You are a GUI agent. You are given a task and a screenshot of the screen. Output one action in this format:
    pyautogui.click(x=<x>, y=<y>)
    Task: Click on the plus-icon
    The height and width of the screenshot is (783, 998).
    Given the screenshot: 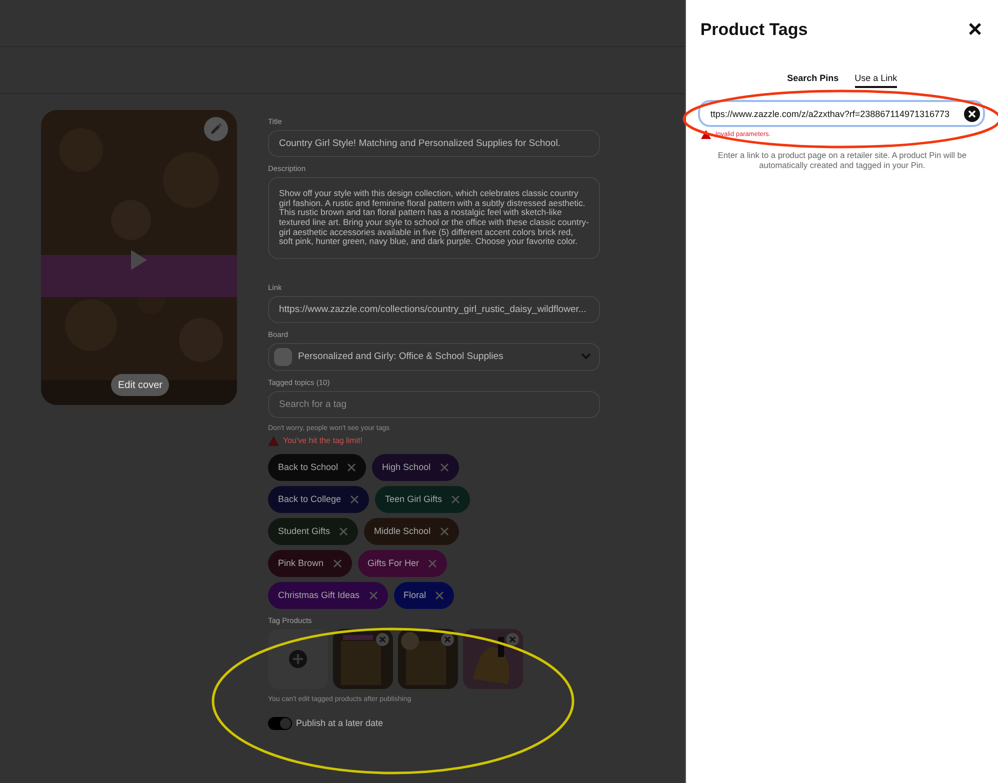 What is the action you would take?
    pyautogui.click(x=298, y=659)
    